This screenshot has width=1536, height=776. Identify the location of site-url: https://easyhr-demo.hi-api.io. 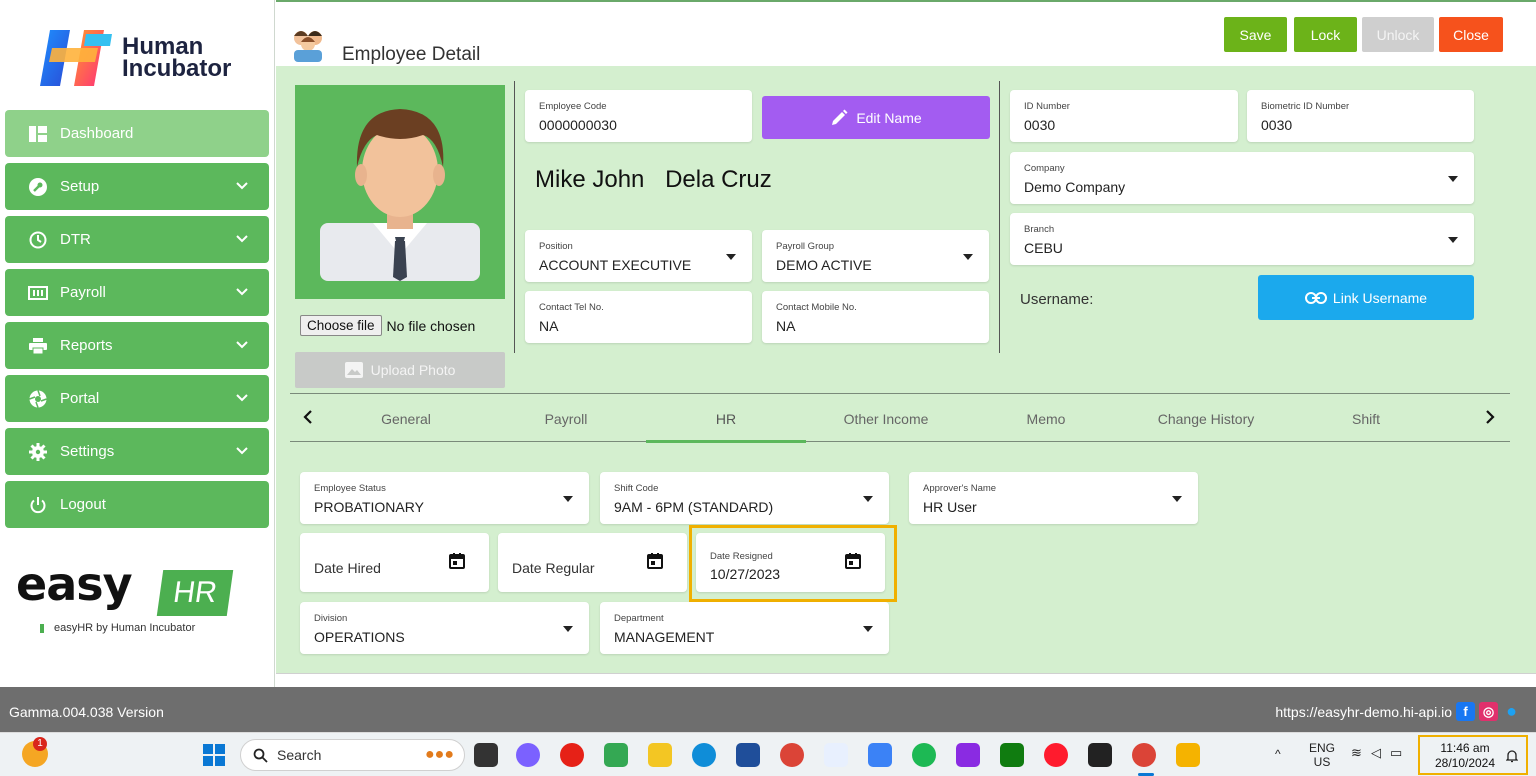
(1363, 712).